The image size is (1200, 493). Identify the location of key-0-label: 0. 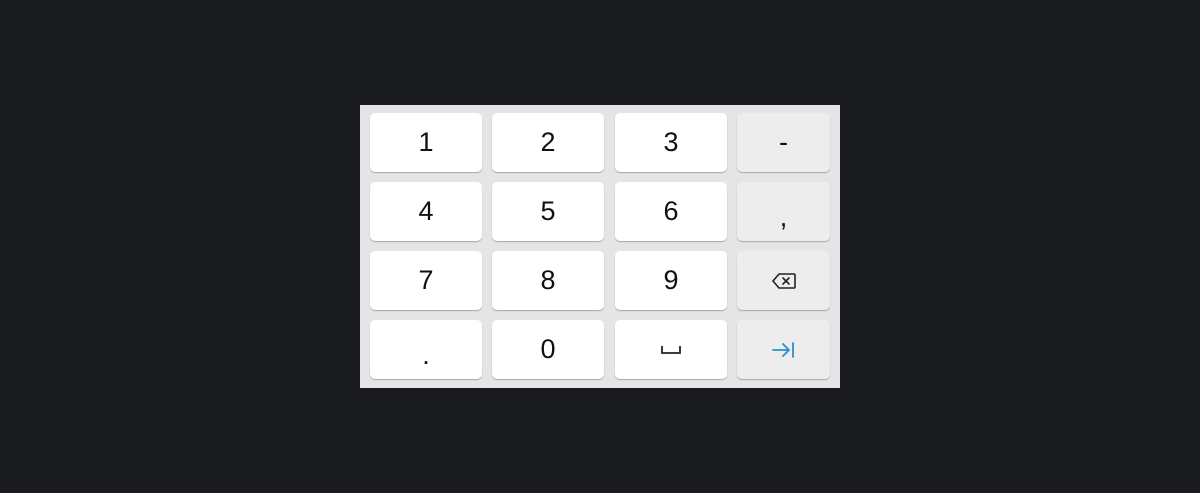
(548, 349).